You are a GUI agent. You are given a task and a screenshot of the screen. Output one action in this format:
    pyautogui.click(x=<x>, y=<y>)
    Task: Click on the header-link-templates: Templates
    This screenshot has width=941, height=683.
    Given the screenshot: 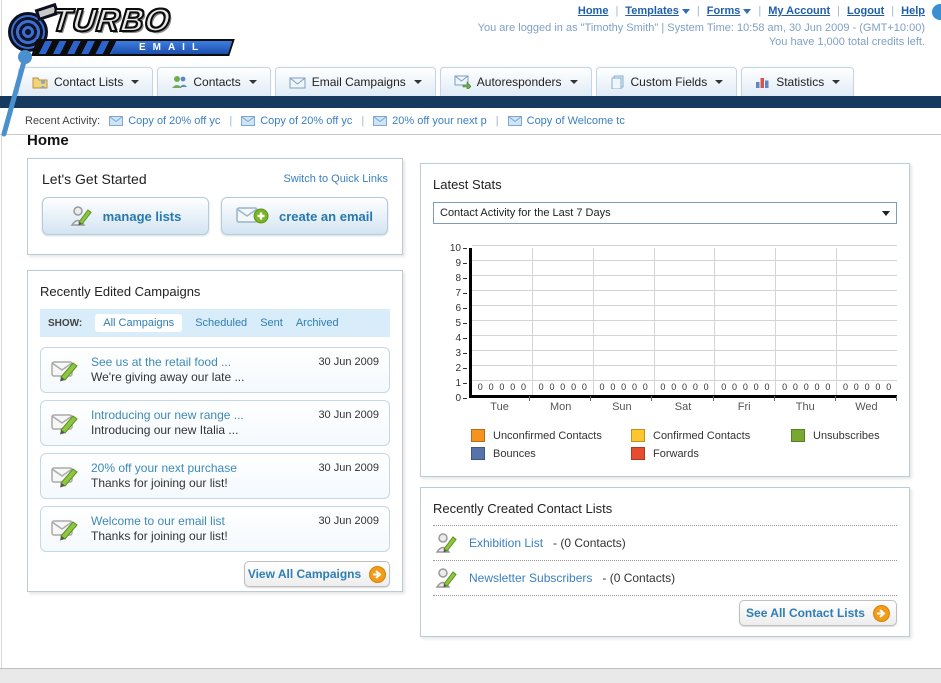 What is the action you would take?
    pyautogui.click(x=657, y=11)
    